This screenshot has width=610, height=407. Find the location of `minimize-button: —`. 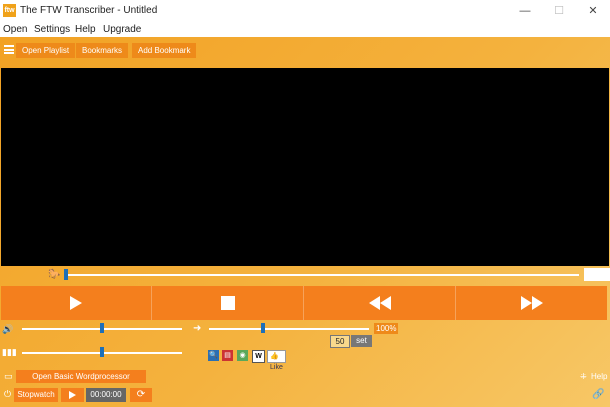

minimize-button: — is located at coordinates (525, 11).